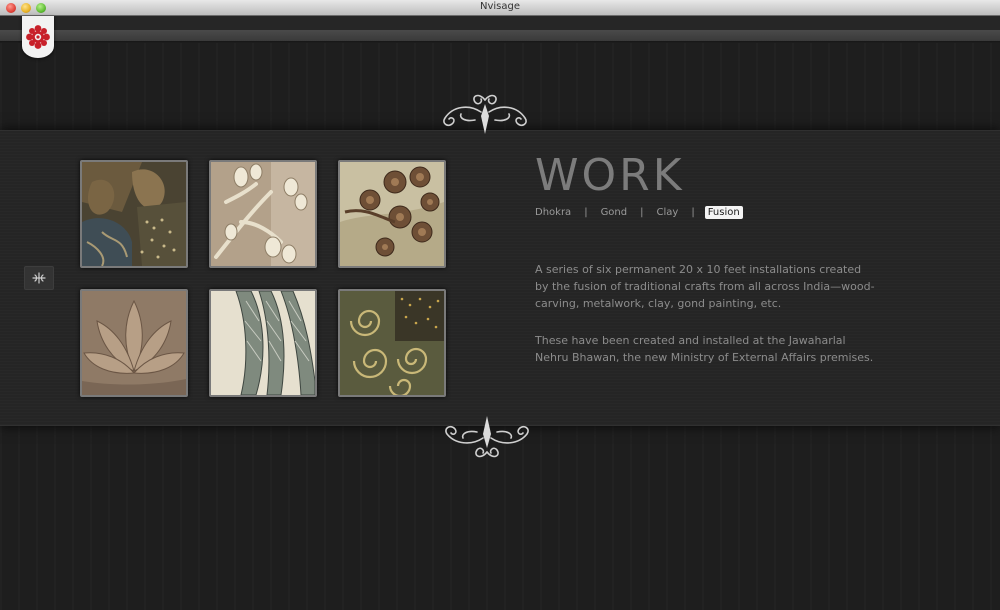 The height and width of the screenshot is (610, 1000). I want to click on tab-fusion: Fusion, so click(723, 212).